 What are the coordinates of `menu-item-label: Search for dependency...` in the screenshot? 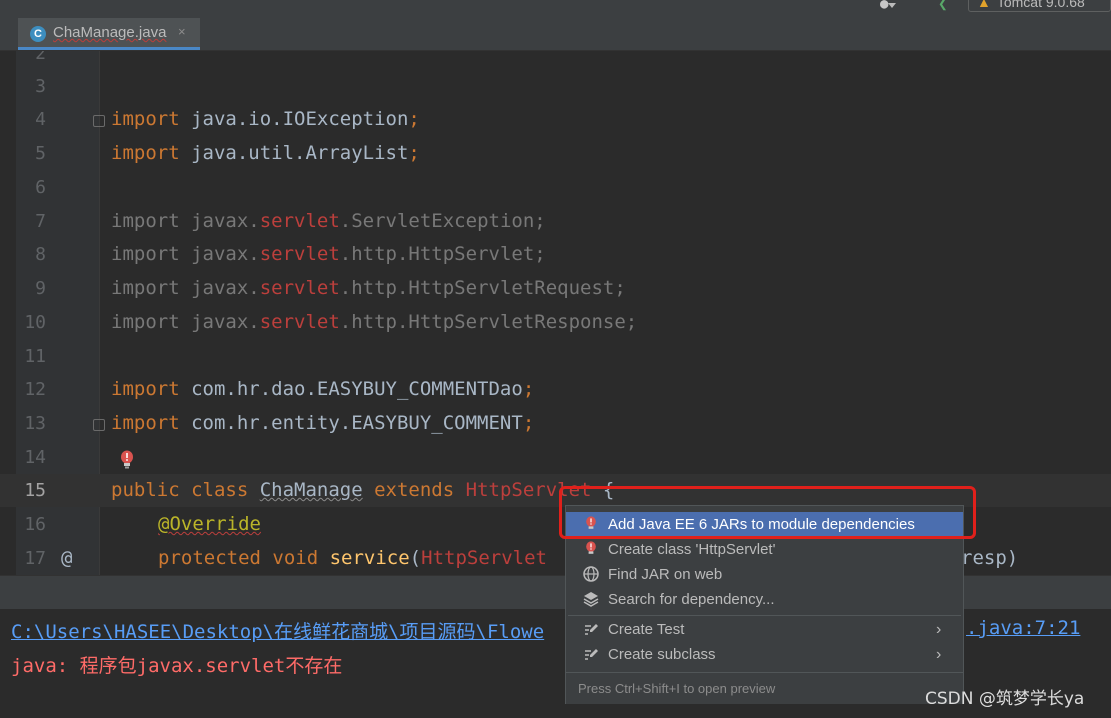 It's located at (691, 599).